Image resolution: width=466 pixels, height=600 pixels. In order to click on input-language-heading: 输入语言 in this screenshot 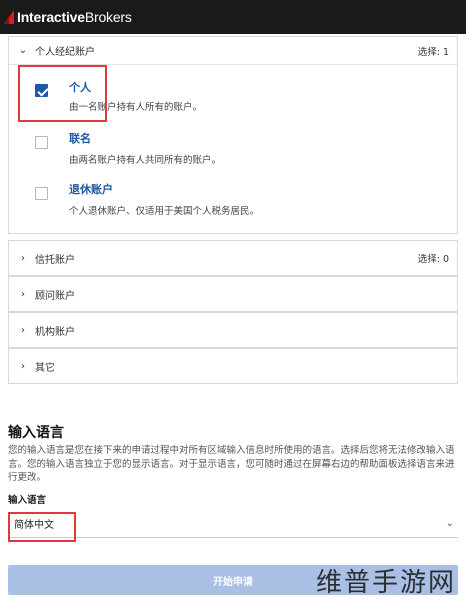, I will do `click(36, 433)`.